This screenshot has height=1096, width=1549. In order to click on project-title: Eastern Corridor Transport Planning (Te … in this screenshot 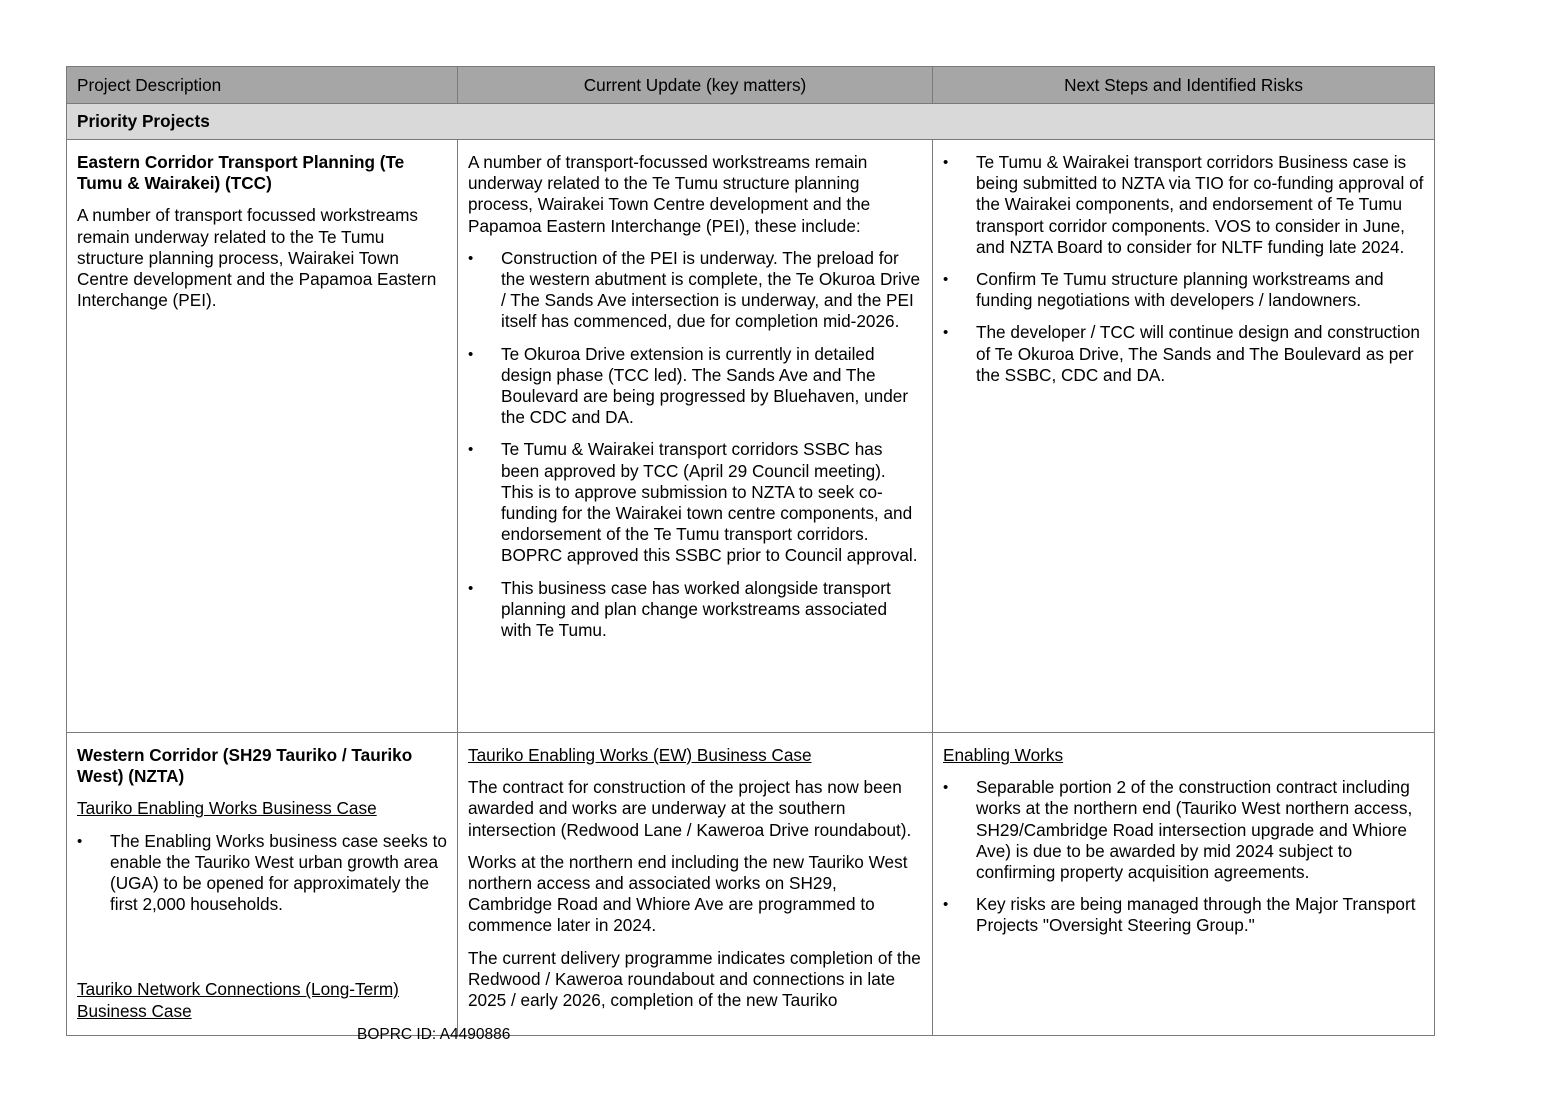, I will do `click(241, 173)`.